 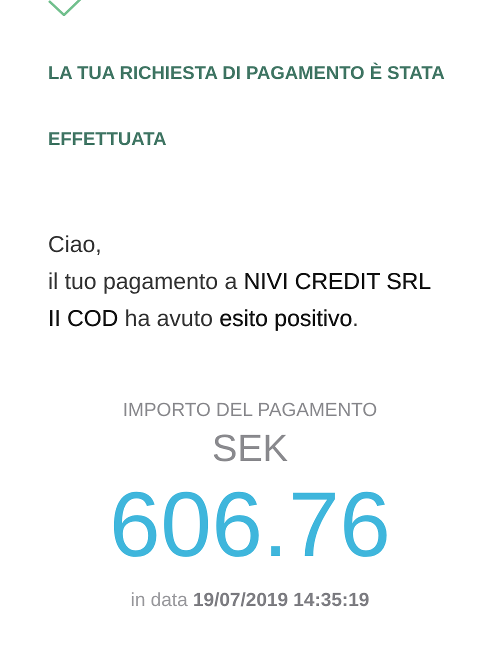 What do you see at coordinates (247, 106) in the screenshot?
I see `success-title: LA TUA RICHIESTA DI PAGAMENTO È STATA EFFETTUATA` at bounding box center [247, 106].